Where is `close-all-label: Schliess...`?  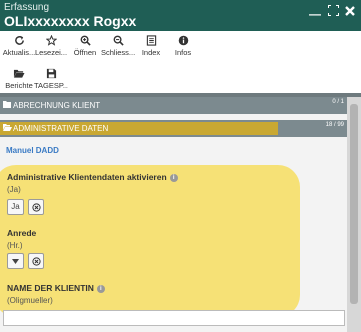
close-all-label: Schliess... is located at coordinates (118, 52).